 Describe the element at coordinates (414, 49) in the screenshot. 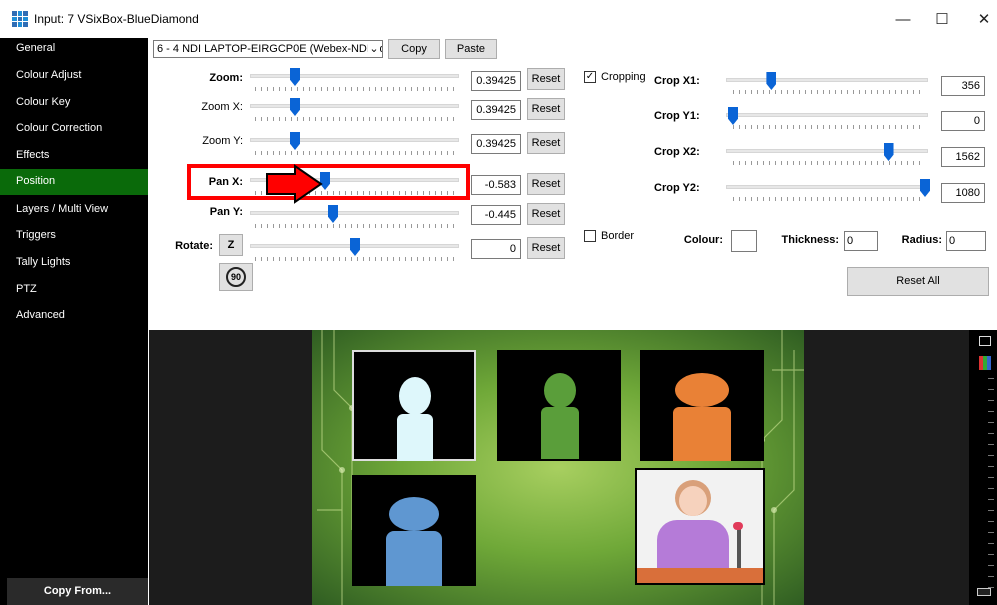

I see `copy-button: Copy` at that location.